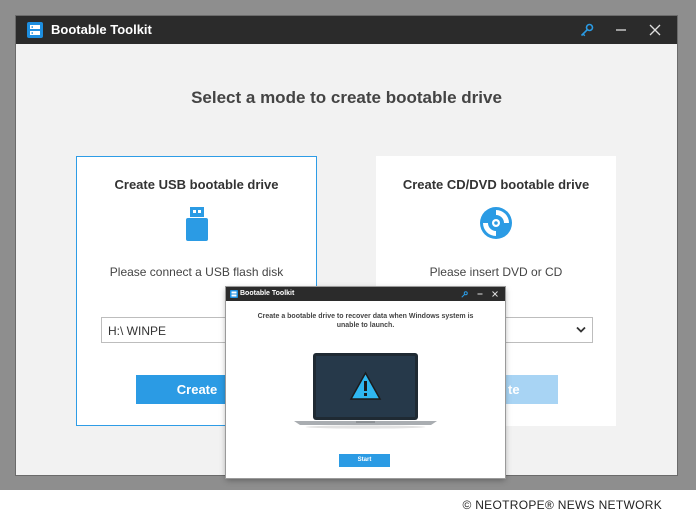 This screenshot has width=696, height=522. Describe the element at coordinates (348, 506) in the screenshot. I see `footer: © NEOTROPE® NEWS NETWORK` at that location.